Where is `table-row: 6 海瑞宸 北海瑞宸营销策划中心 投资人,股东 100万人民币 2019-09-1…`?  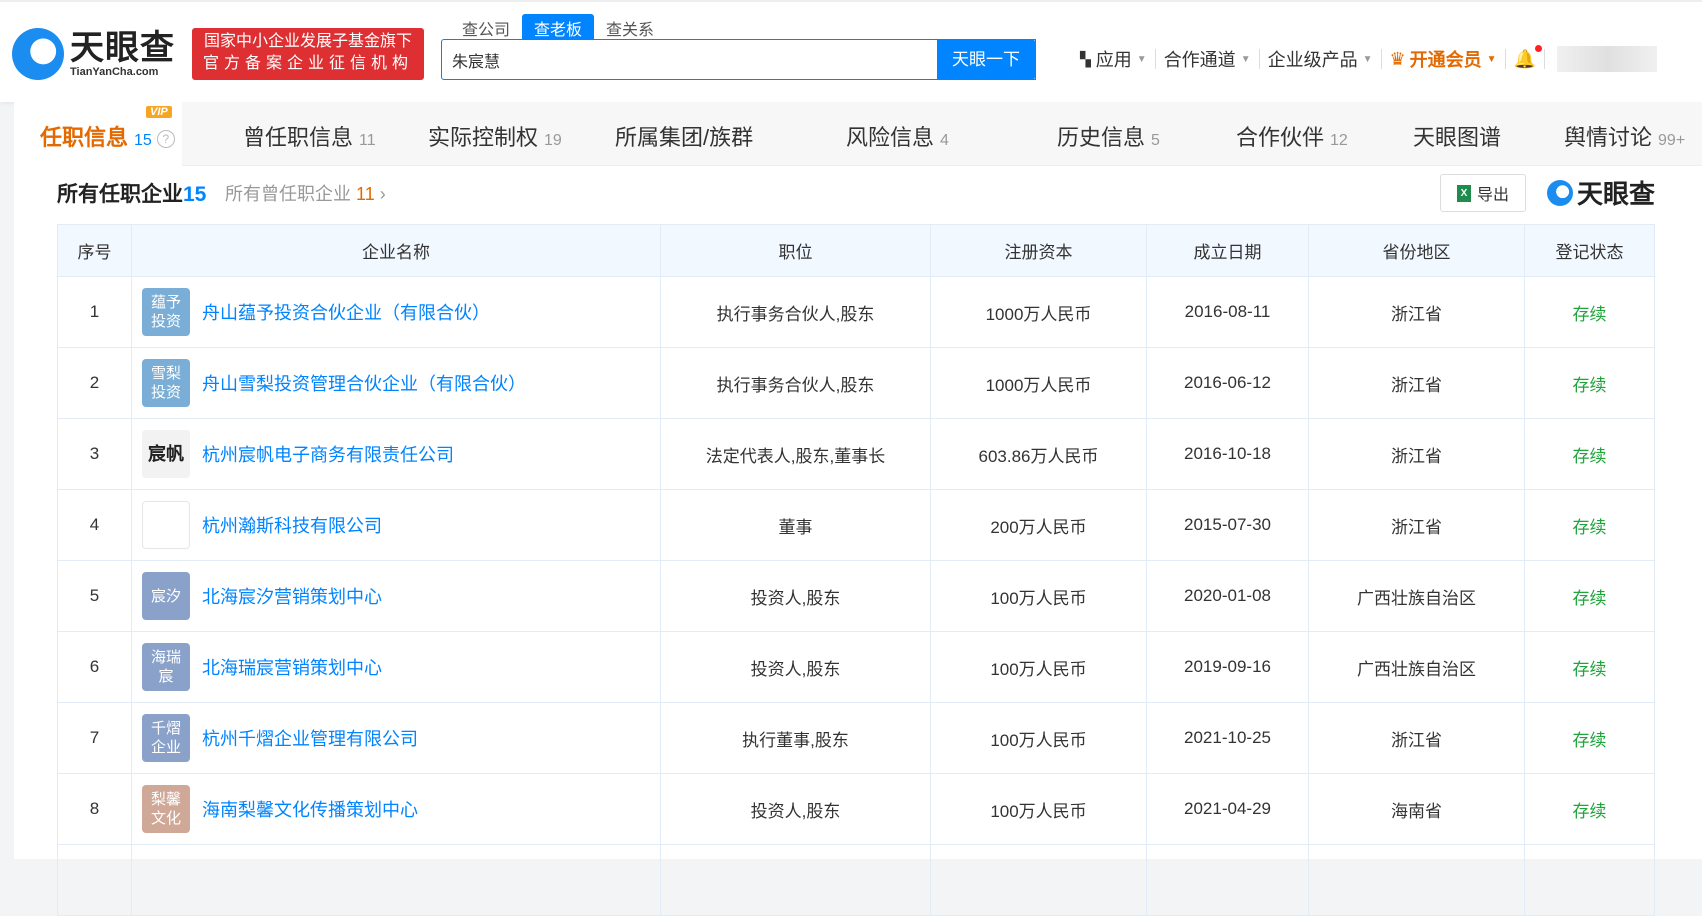 table-row: 6 海瑞宸 北海瑞宸营销策划中心 投资人,股东 100万人民币 2019-09-1… is located at coordinates (856, 667).